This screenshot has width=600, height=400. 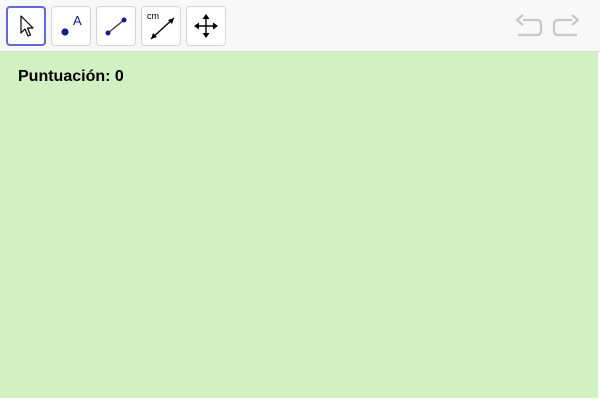 I want to click on redo-icon, so click(x=566, y=25).